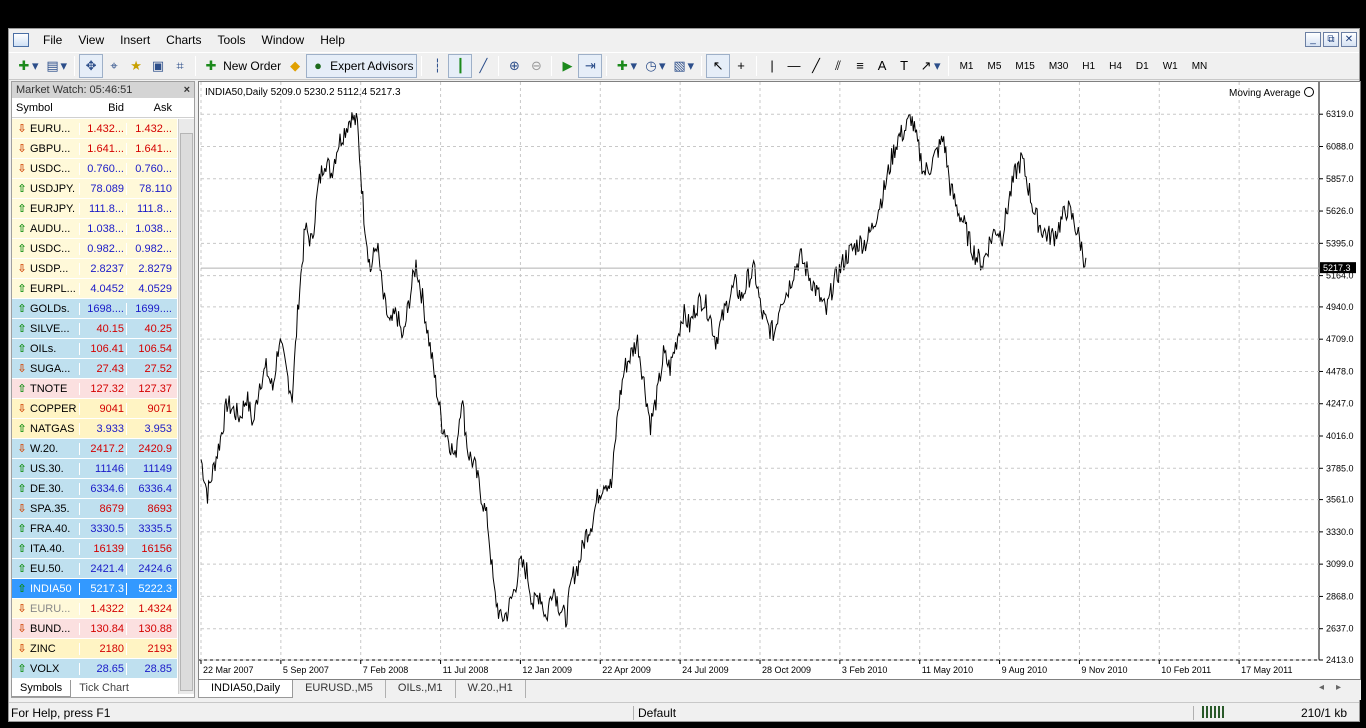  What do you see at coordinates (654, 66) in the screenshot?
I see `periods-icon: ◷ ▾` at bounding box center [654, 66].